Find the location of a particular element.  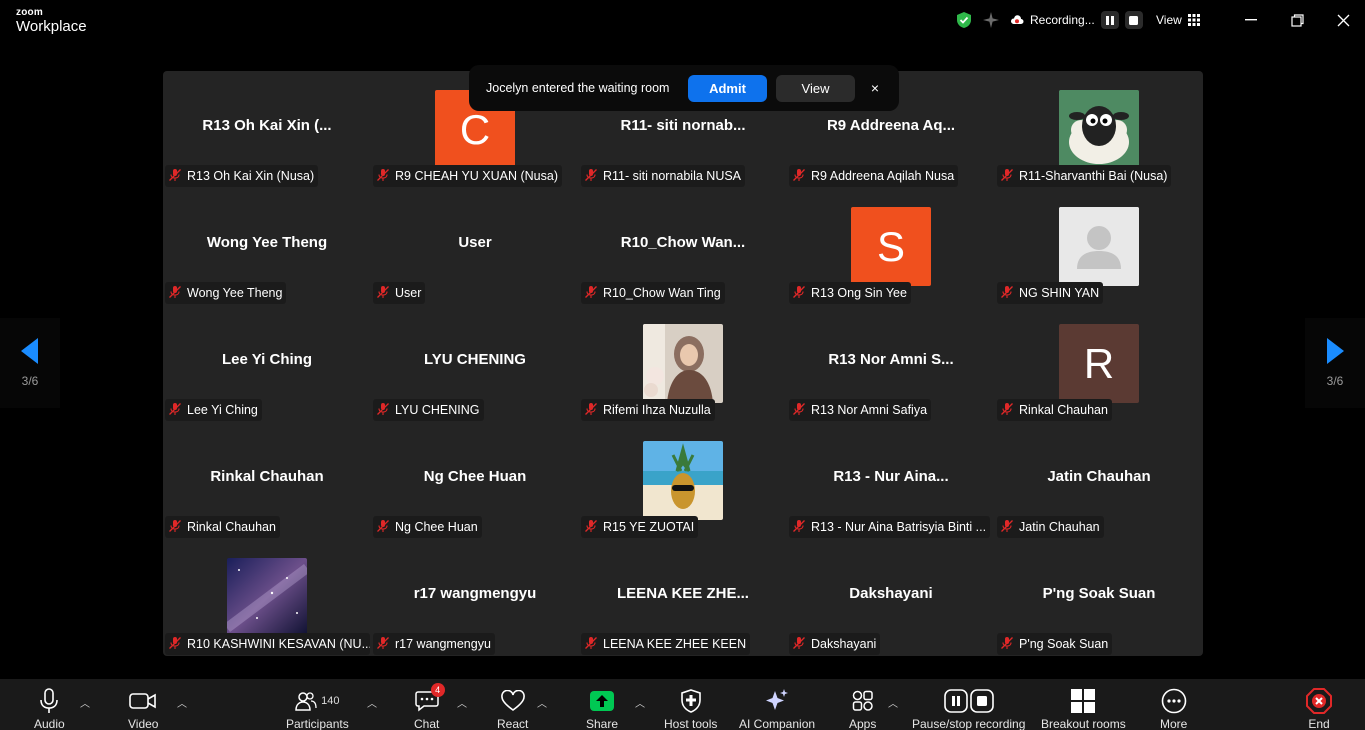

apps-label: Apps is located at coordinates (863, 723).